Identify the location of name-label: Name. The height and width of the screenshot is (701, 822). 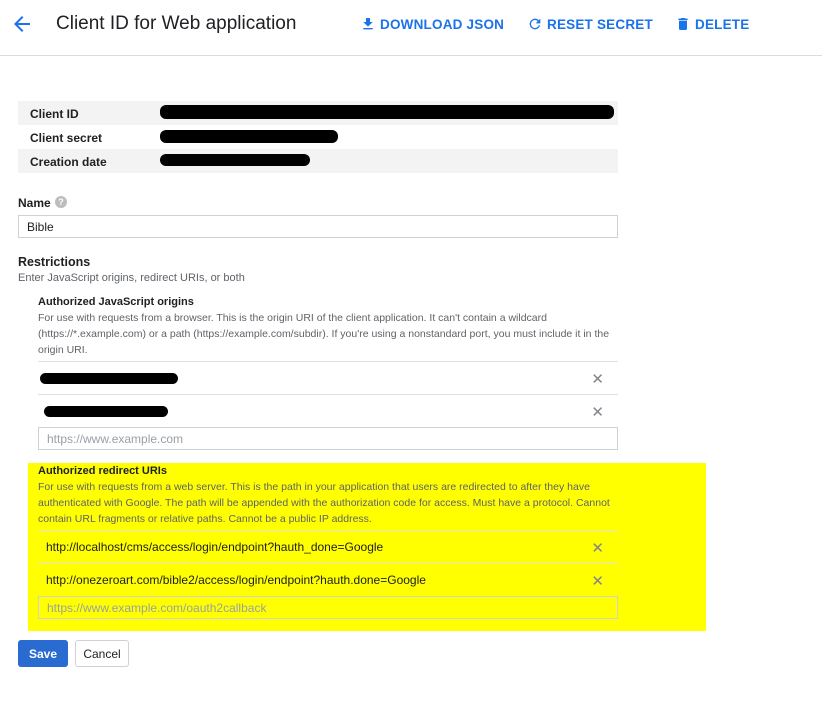
(34, 203).